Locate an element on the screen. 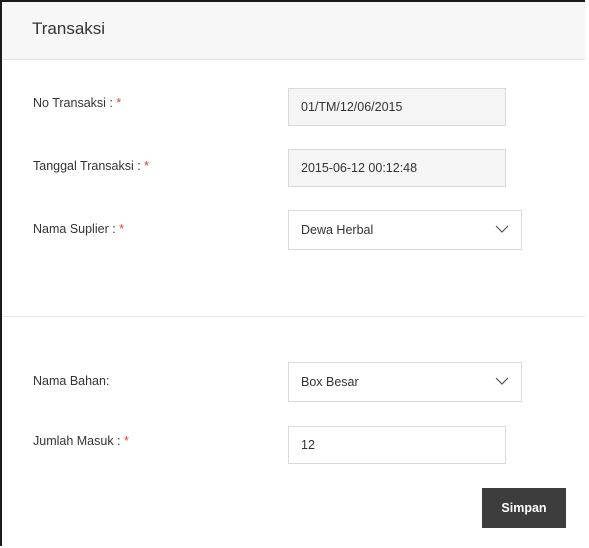 The height and width of the screenshot is (548, 589). jumlah-masuk-value: 12 is located at coordinates (308, 445).